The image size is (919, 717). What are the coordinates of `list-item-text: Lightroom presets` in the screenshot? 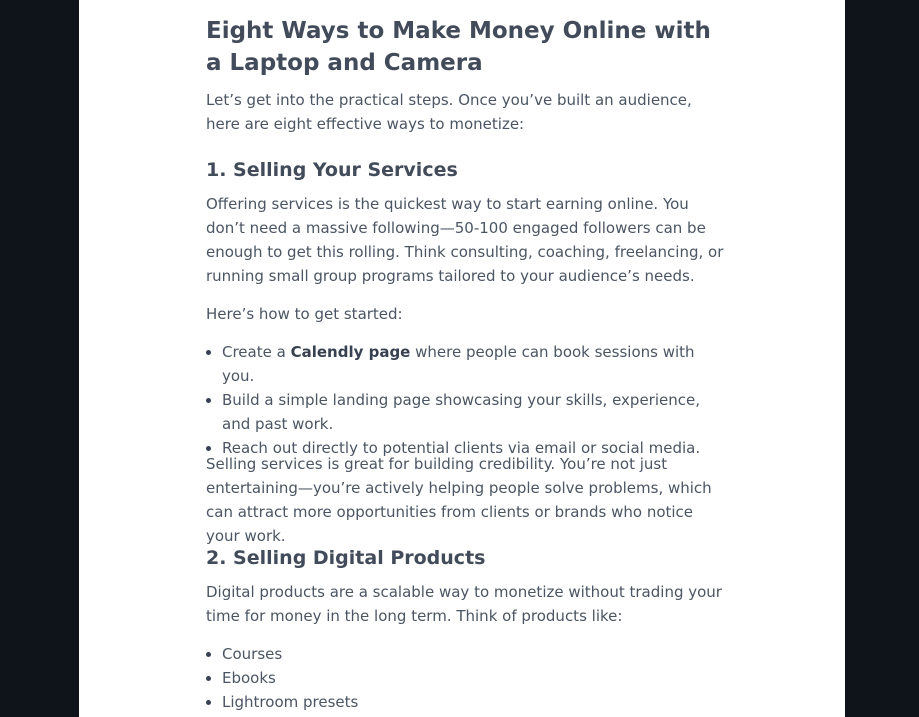 It's located at (290, 702).